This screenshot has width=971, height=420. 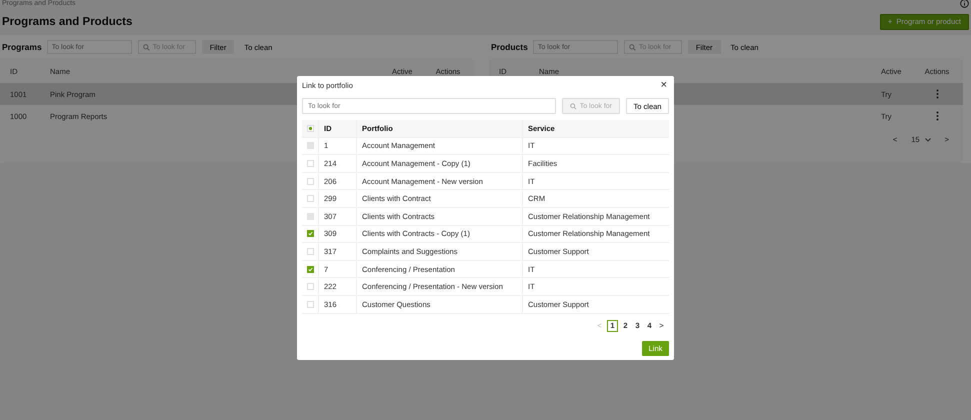 I want to click on section-label: Programs, so click(x=21, y=47).